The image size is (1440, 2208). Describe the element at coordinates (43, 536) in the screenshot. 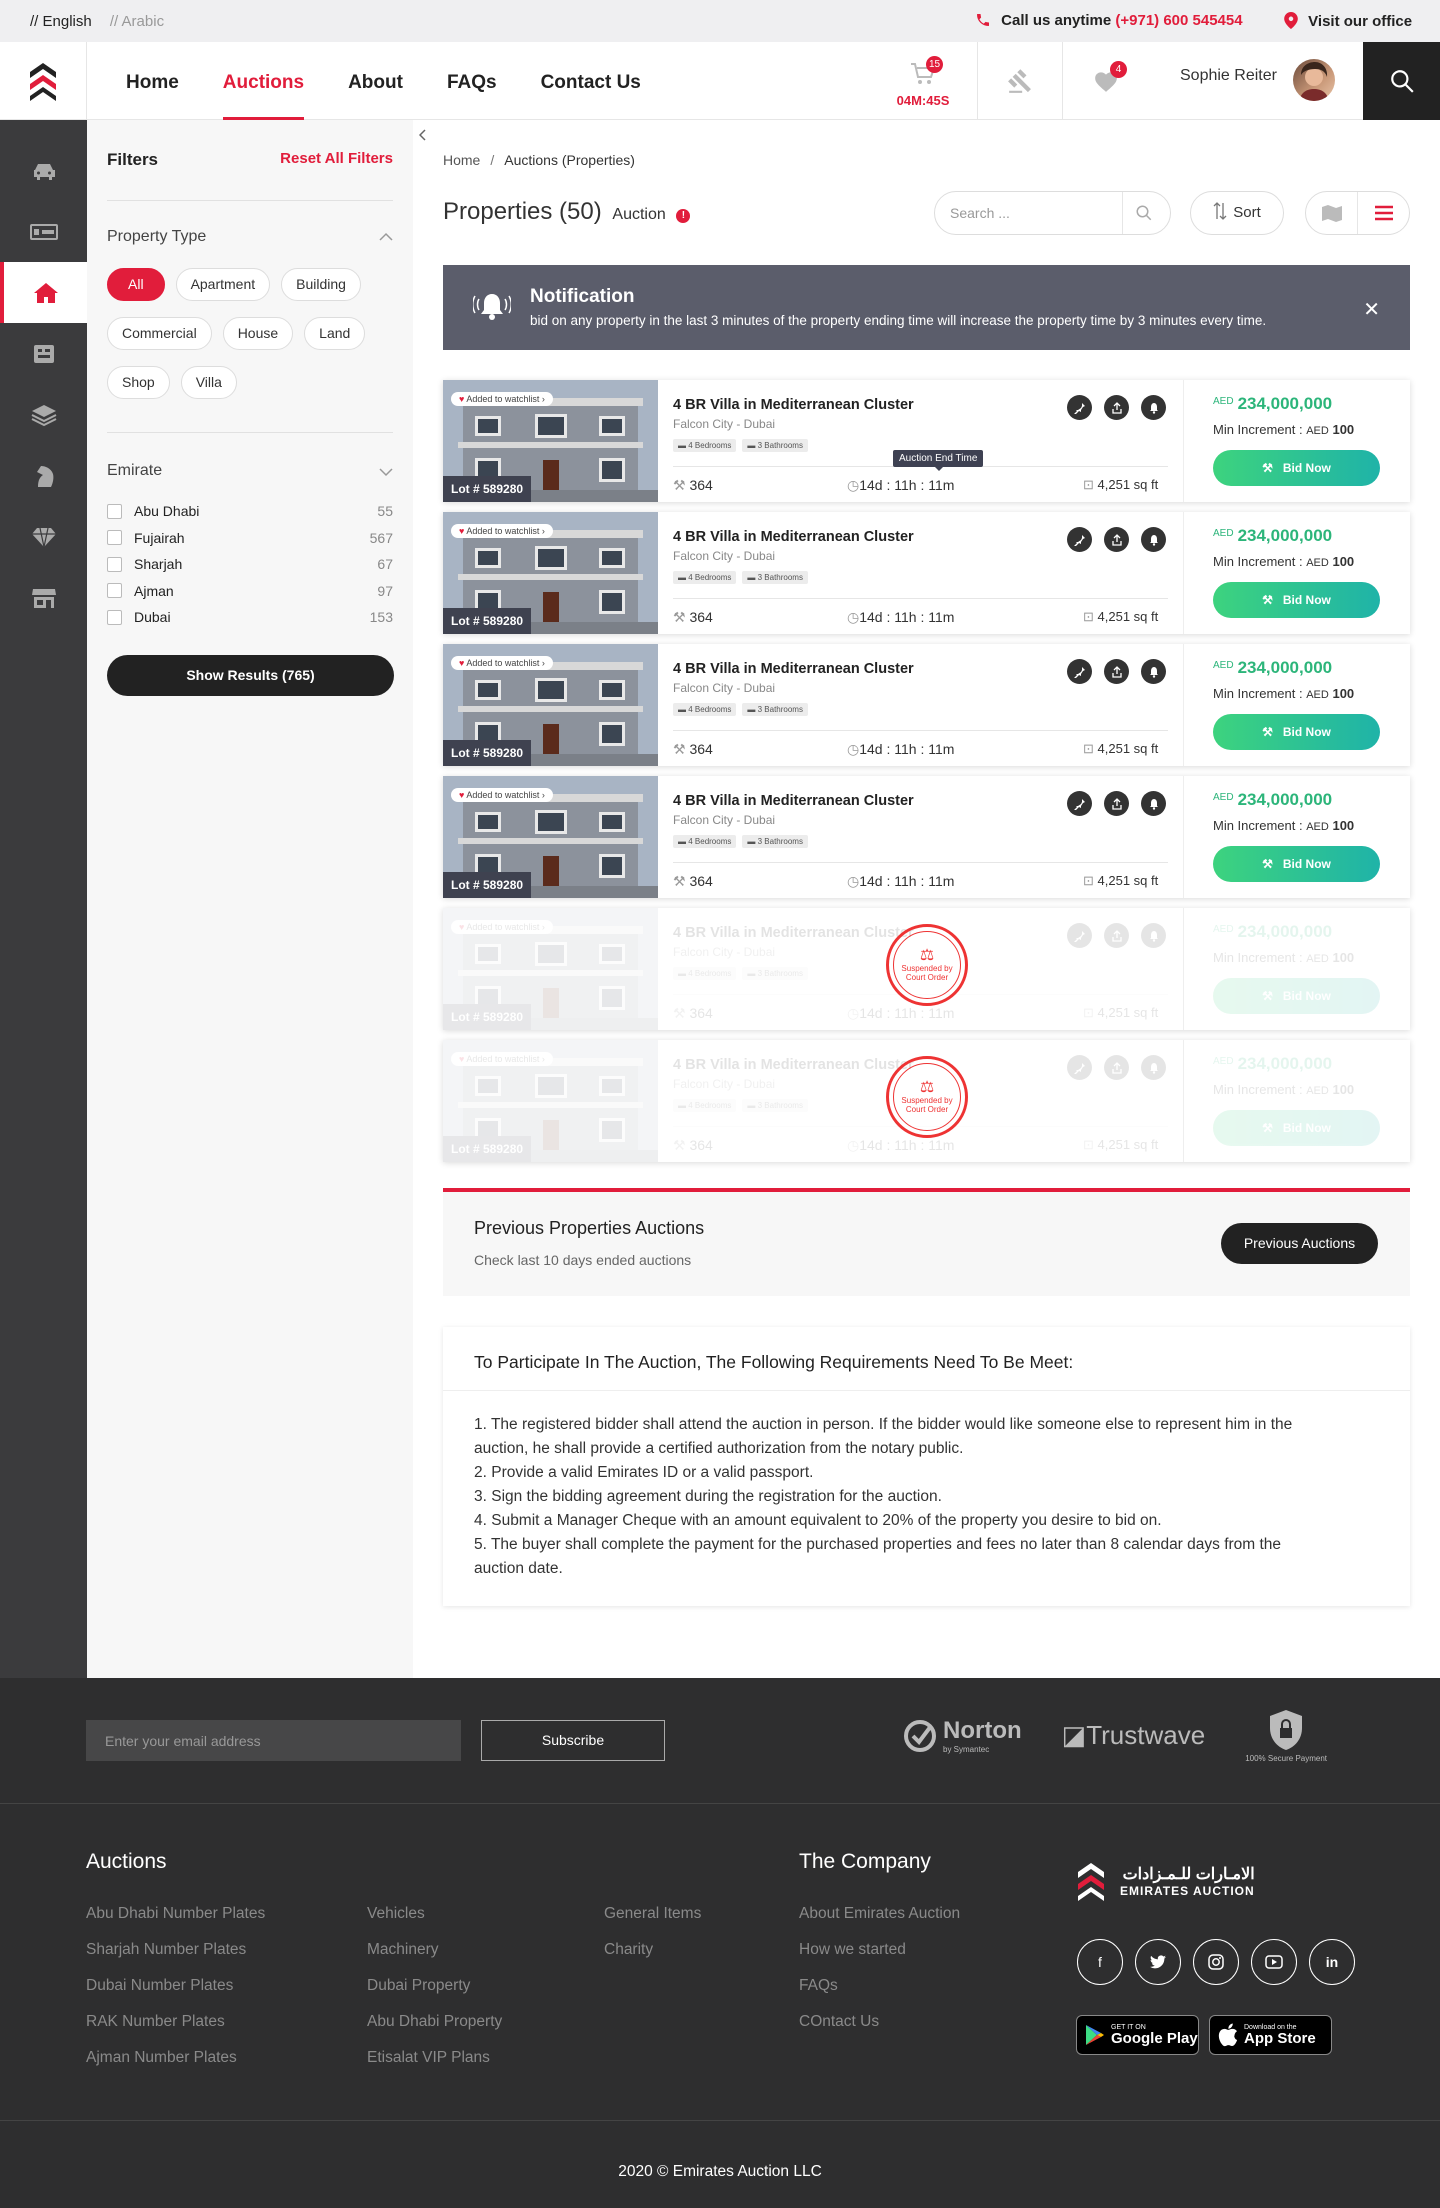

I see `category-jewelry` at that location.